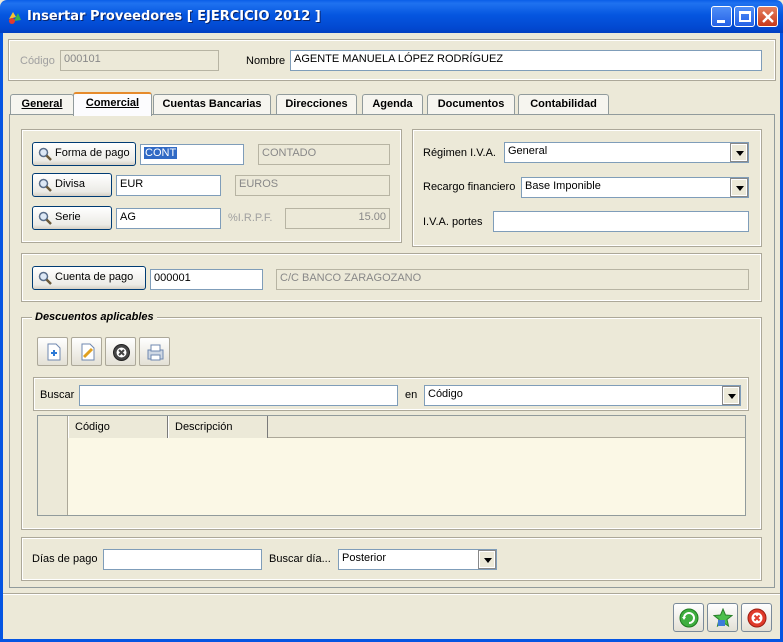  I want to click on dias-pago-field, so click(182, 559).